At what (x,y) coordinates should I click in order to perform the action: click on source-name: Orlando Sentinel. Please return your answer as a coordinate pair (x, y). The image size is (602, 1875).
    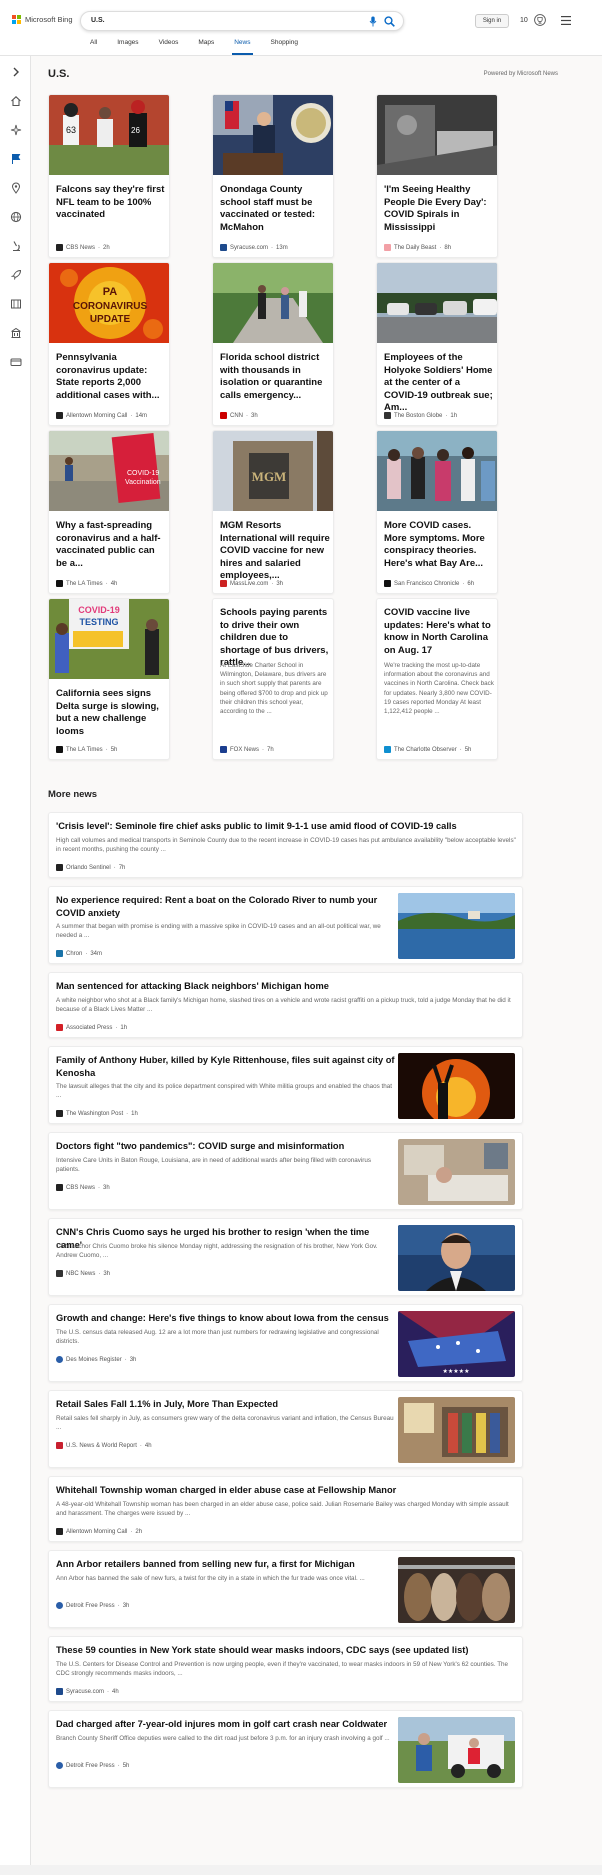
    Looking at the image, I should click on (88, 868).